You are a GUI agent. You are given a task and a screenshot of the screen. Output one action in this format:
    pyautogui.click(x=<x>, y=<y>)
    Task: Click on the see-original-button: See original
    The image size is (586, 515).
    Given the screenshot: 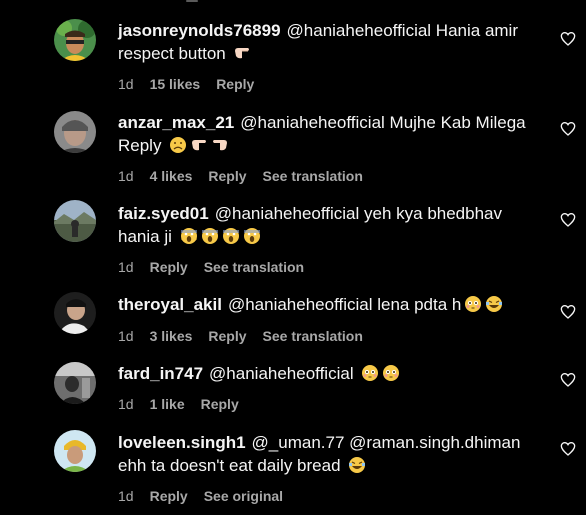 What is the action you would take?
    pyautogui.click(x=243, y=496)
    